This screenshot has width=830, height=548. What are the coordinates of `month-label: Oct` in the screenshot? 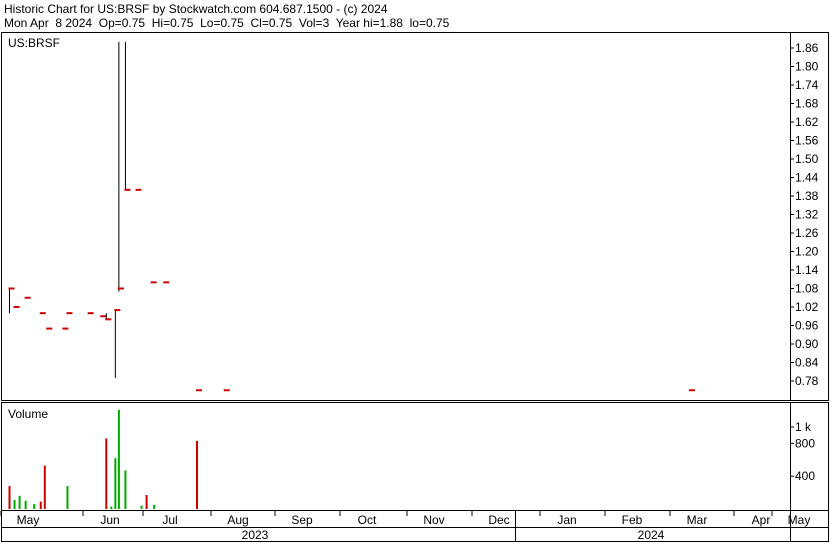 It's located at (367, 520).